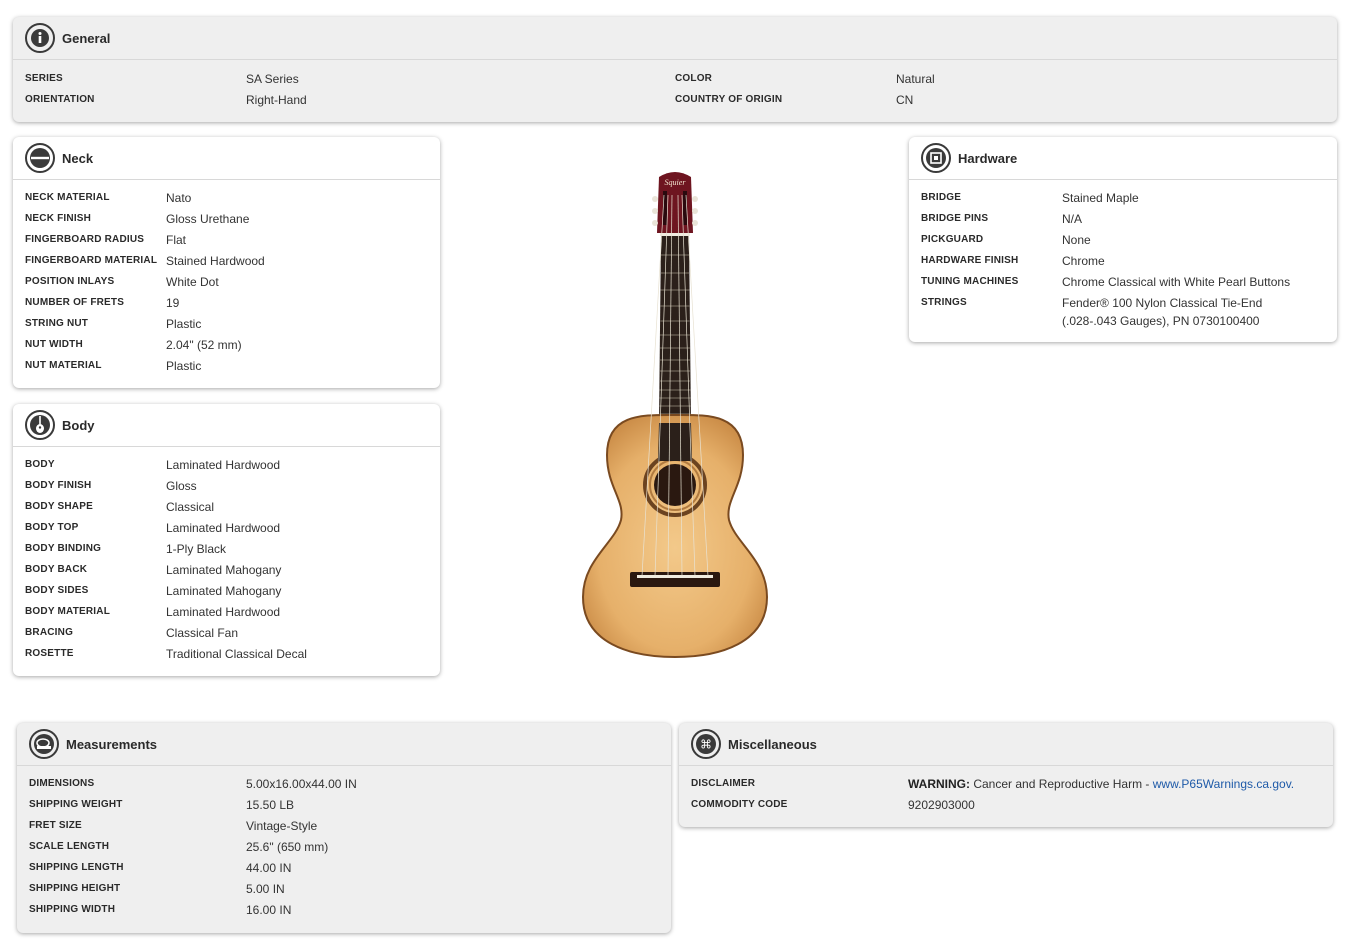 Image resolution: width=1350 pixels, height=947 pixels. Describe the element at coordinates (1083, 261) in the screenshot. I see `spec-value: Chrome` at that location.